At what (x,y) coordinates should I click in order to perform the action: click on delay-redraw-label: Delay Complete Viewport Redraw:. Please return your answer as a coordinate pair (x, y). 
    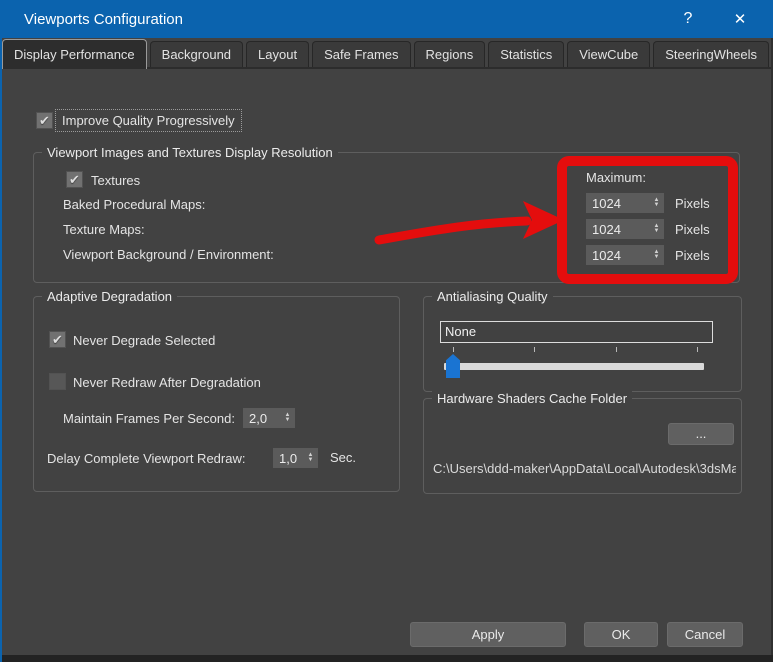
    Looking at the image, I should click on (146, 458).